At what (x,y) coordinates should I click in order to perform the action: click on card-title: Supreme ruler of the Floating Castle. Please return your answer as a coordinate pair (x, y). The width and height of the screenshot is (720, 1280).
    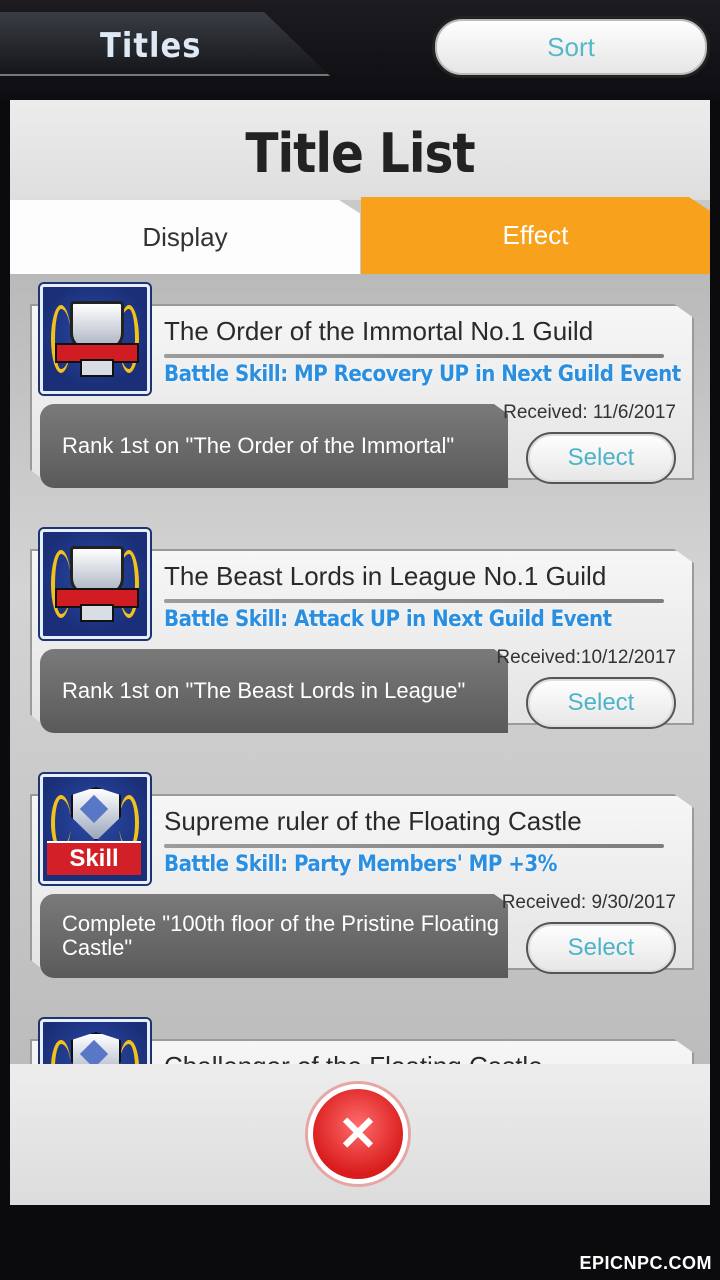
    Looking at the image, I should click on (373, 821).